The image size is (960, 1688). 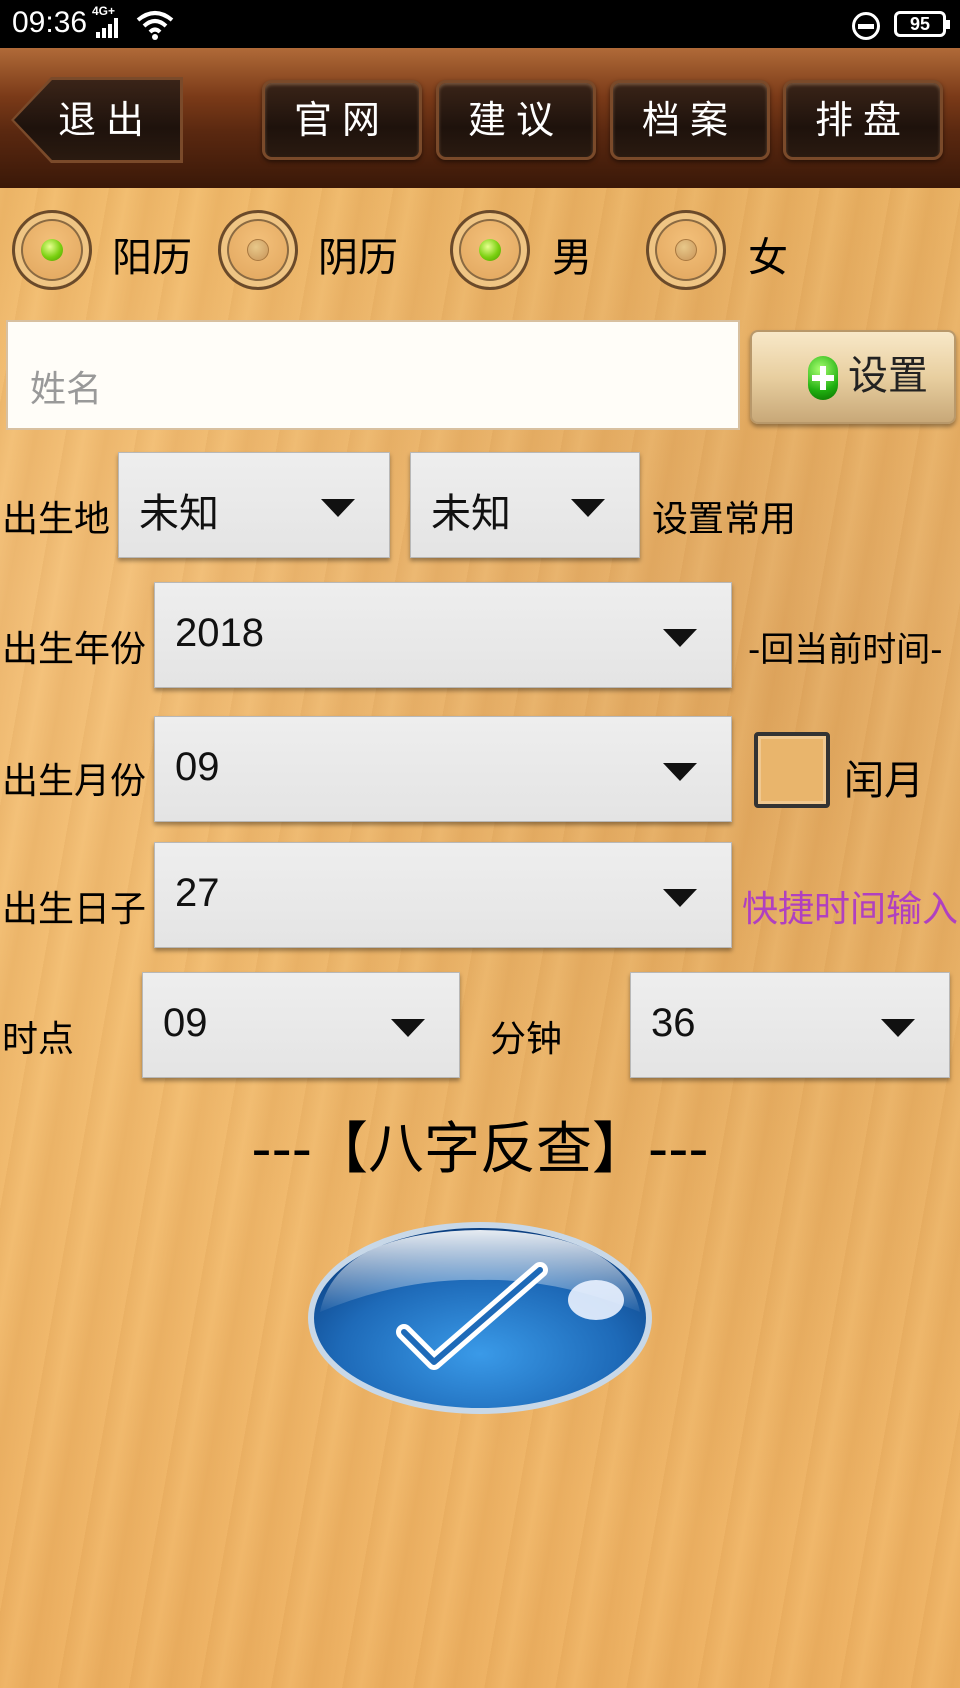 I want to click on city-select: 未知, so click(x=525, y=505).